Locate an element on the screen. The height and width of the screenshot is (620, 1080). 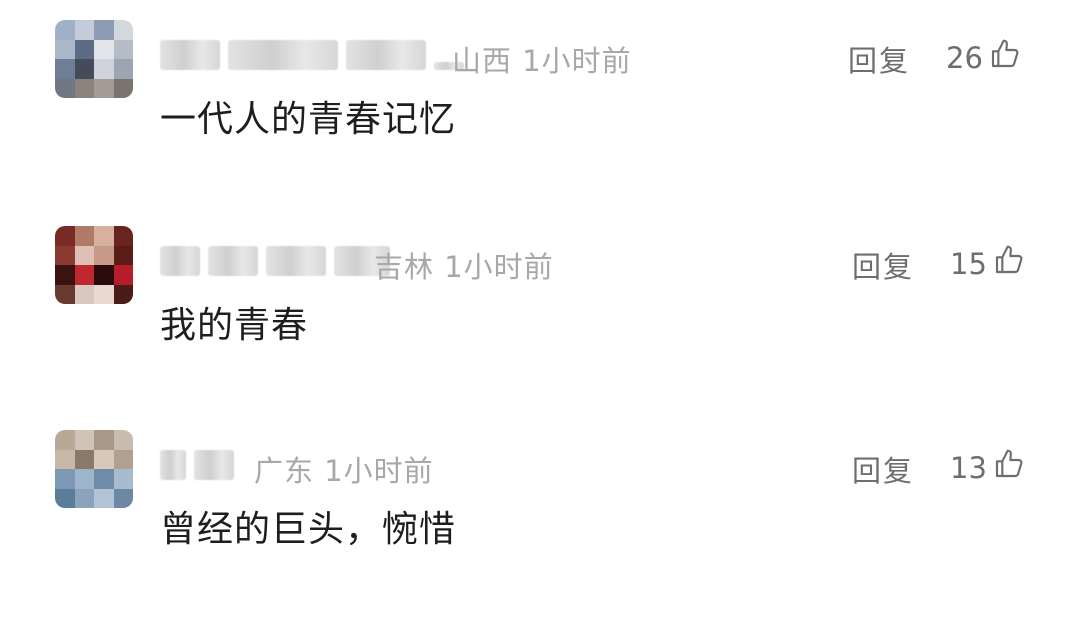
location-label: 广东 is located at coordinates (284, 471).